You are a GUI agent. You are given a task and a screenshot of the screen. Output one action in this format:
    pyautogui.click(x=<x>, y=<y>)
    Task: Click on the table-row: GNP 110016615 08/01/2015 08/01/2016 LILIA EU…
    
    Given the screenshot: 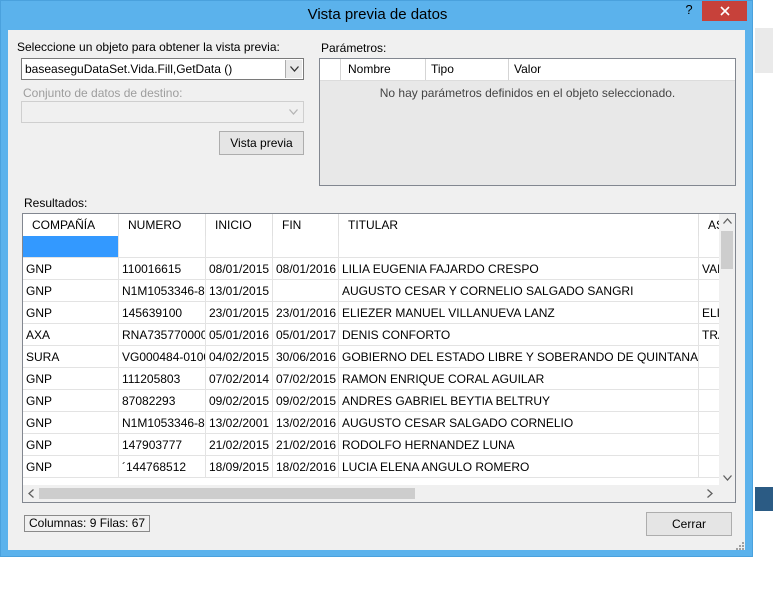 What is the action you would take?
    pyautogui.click(x=372, y=269)
    